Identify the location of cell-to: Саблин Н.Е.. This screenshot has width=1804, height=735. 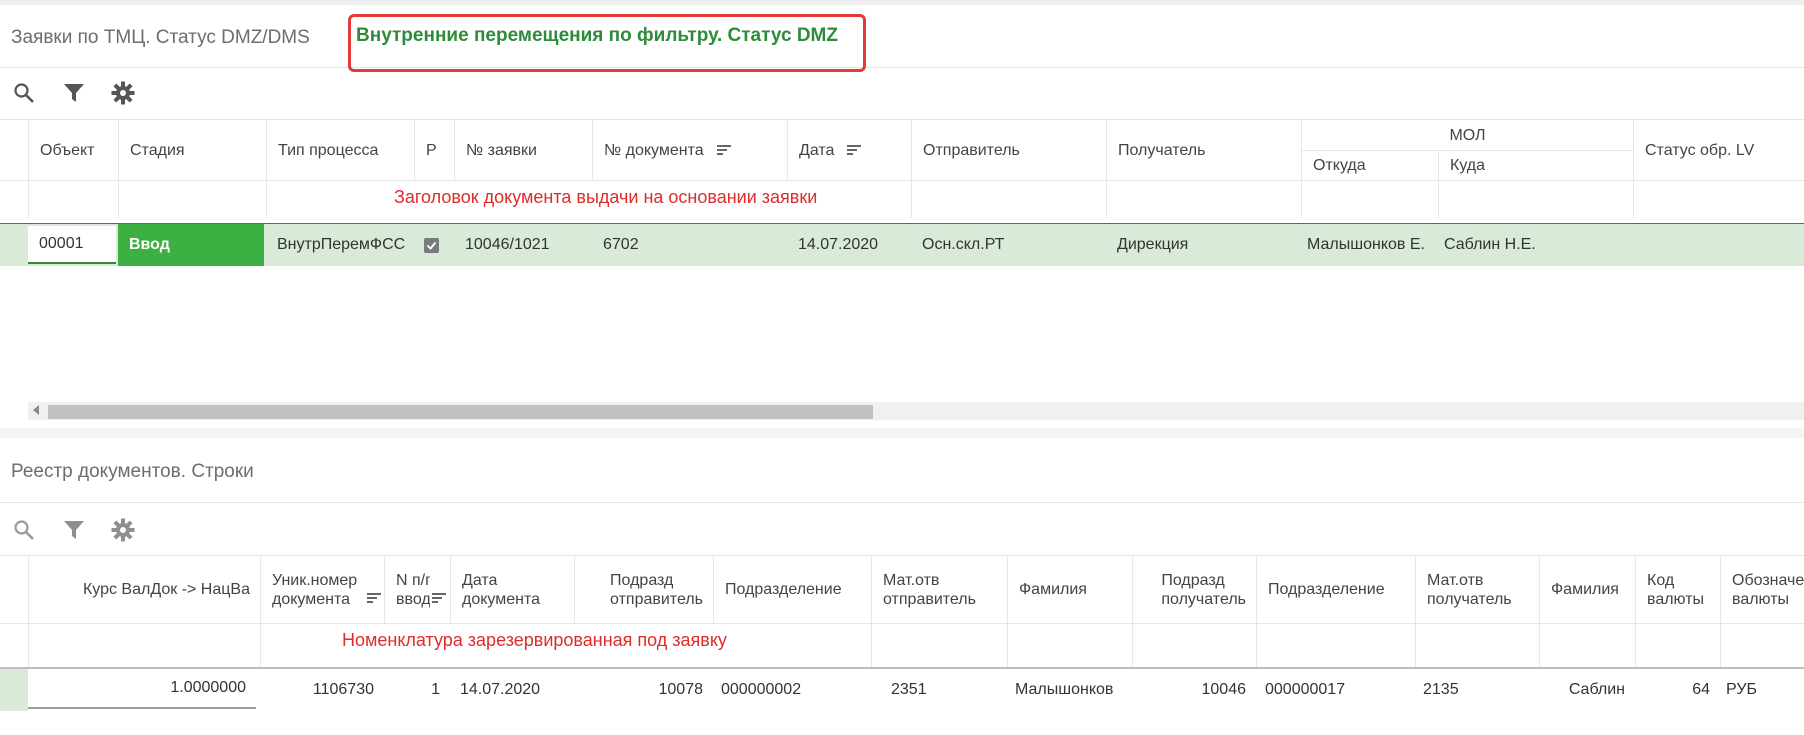
(1535, 245).